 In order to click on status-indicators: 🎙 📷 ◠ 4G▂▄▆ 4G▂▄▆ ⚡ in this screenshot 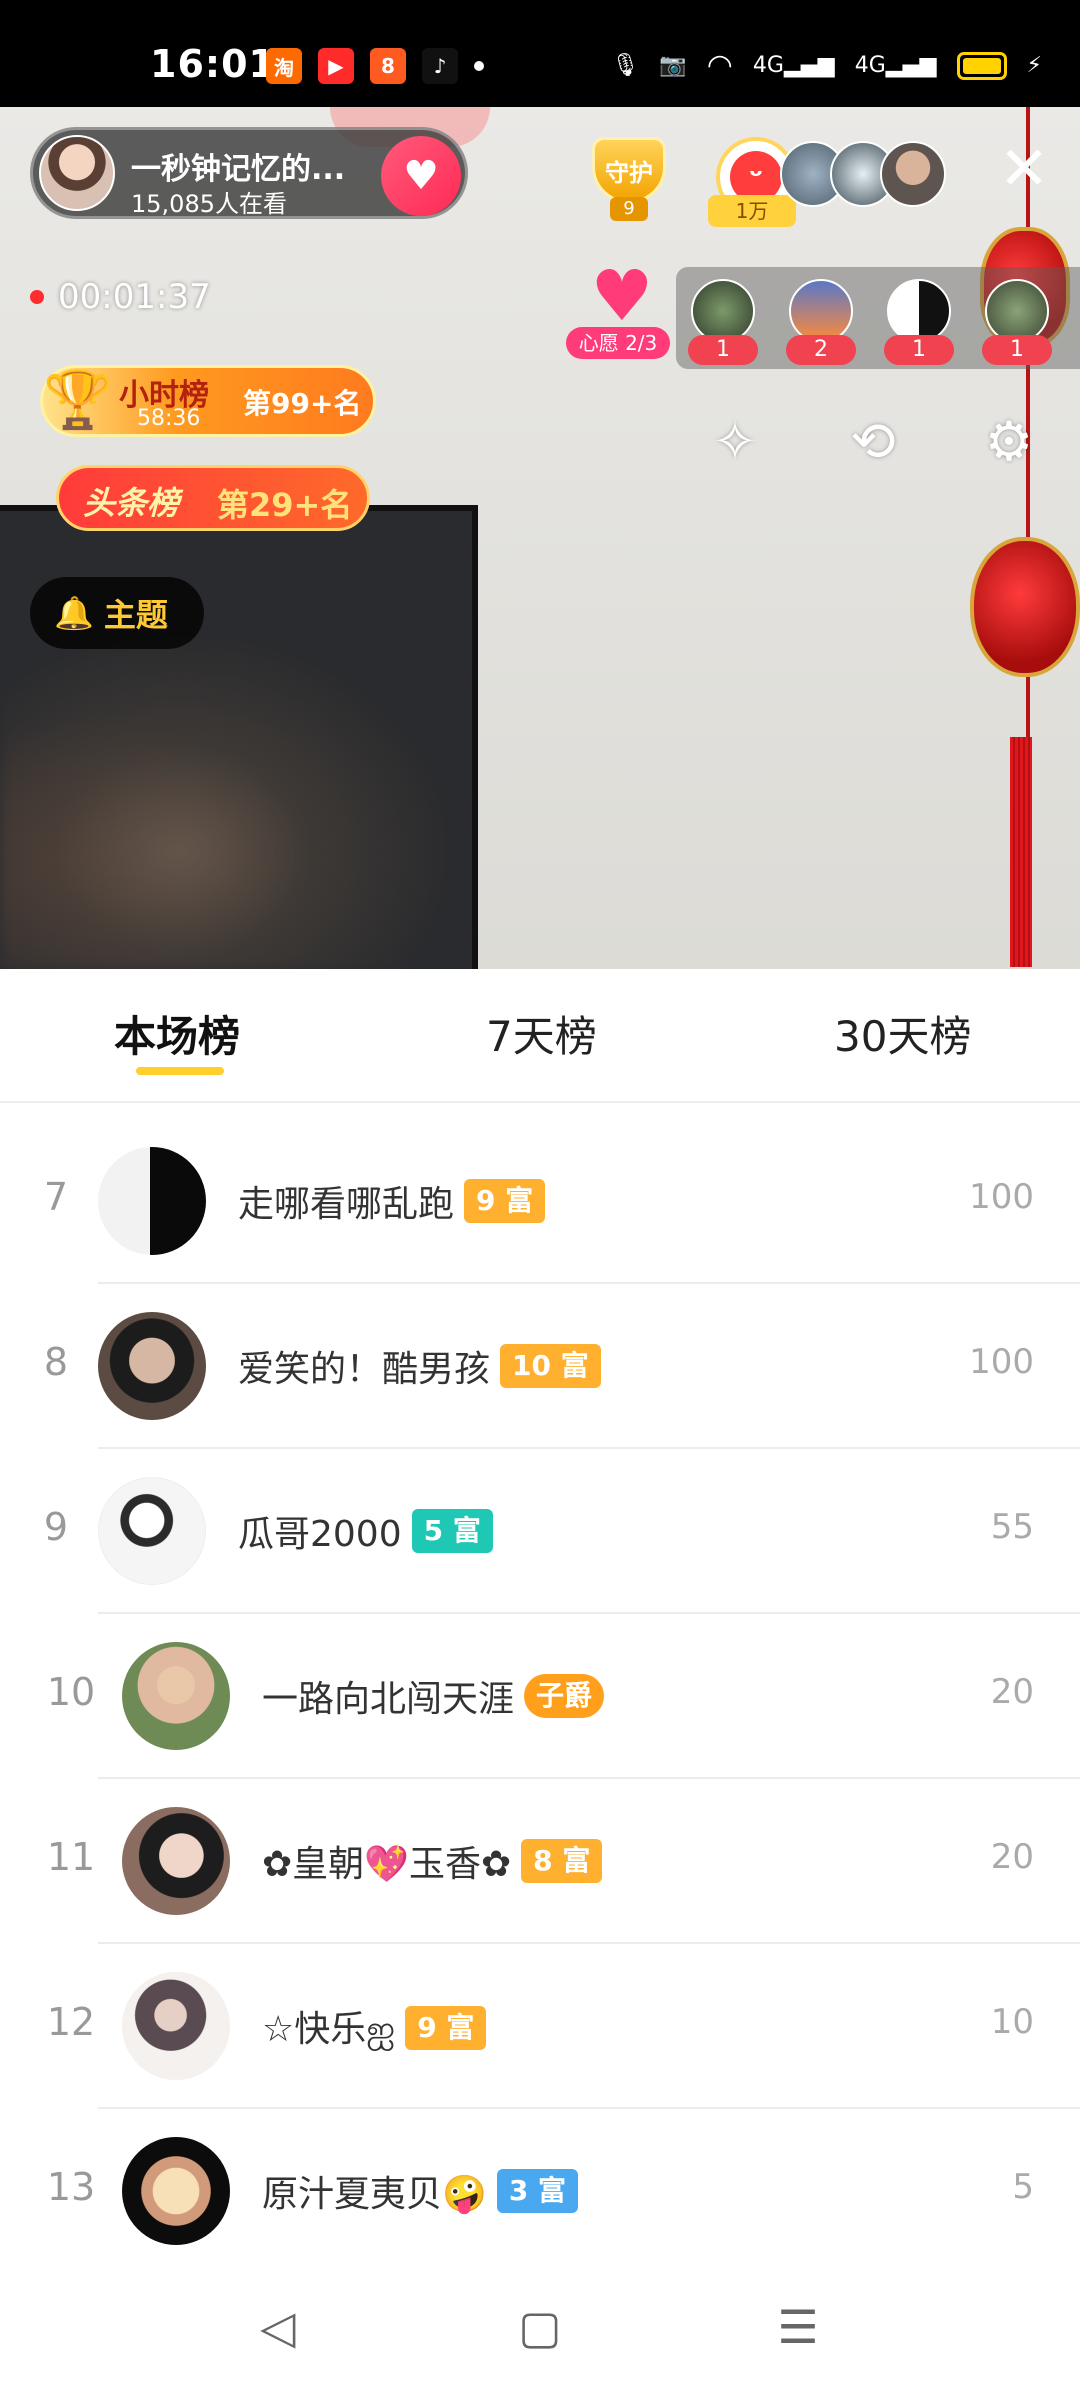, I will do `click(826, 65)`.